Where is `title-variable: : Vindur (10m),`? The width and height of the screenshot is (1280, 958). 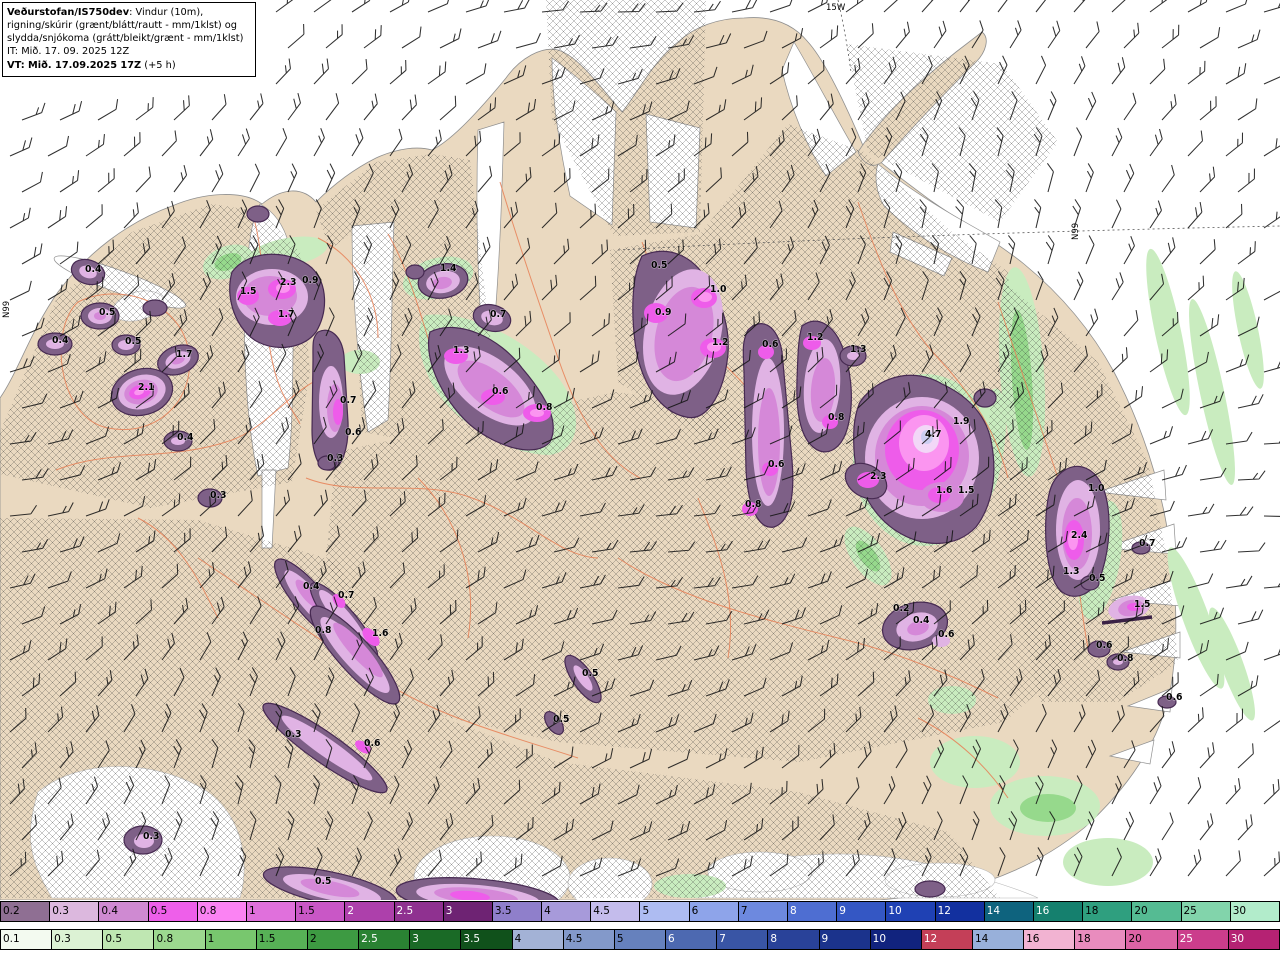 title-variable: : Vindur (10m), is located at coordinates (166, 12).